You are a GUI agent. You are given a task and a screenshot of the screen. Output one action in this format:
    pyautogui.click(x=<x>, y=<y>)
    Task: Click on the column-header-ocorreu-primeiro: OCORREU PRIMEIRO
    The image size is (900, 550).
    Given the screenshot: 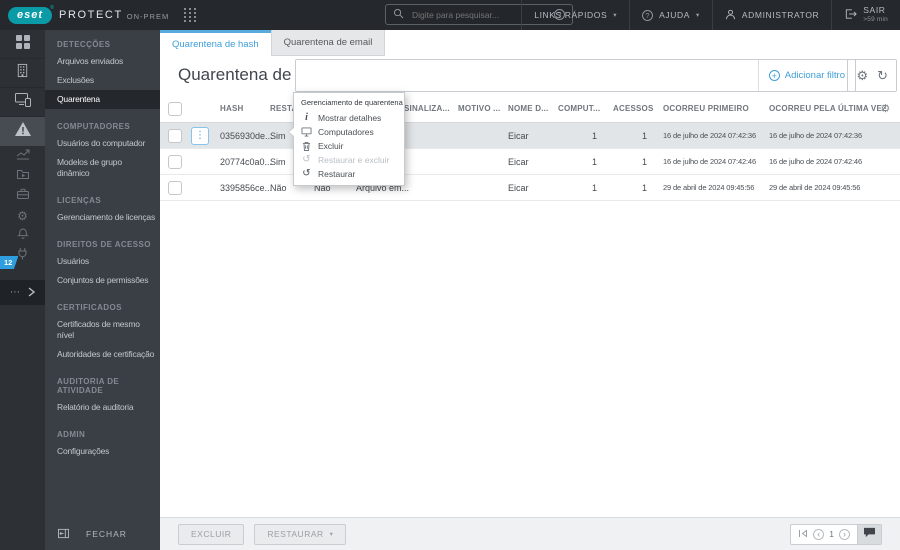 What is the action you would take?
    pyautogui.click(x=708, y=108)
    